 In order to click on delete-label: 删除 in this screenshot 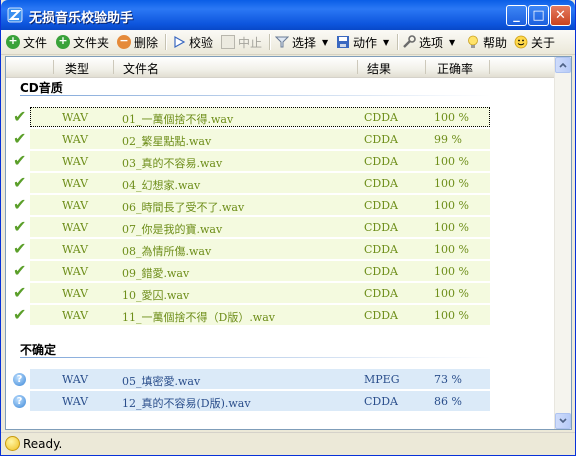, I will do `click(146, 42)`.